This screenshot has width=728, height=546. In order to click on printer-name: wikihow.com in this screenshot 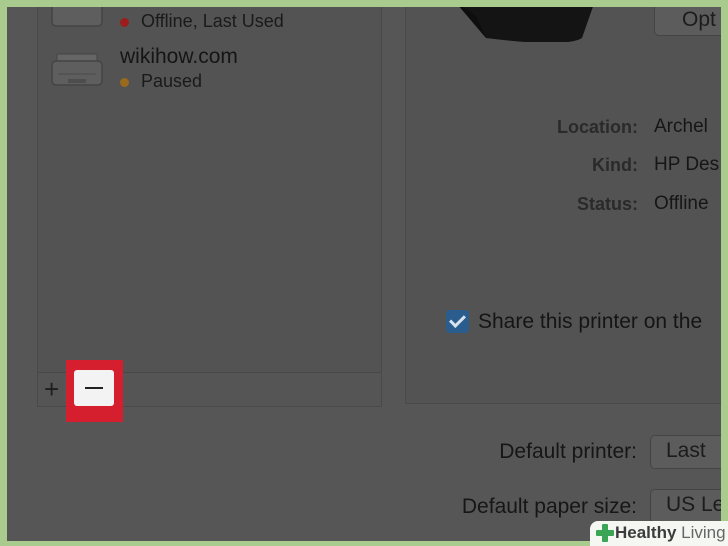, I will do `click(179, 56)`.